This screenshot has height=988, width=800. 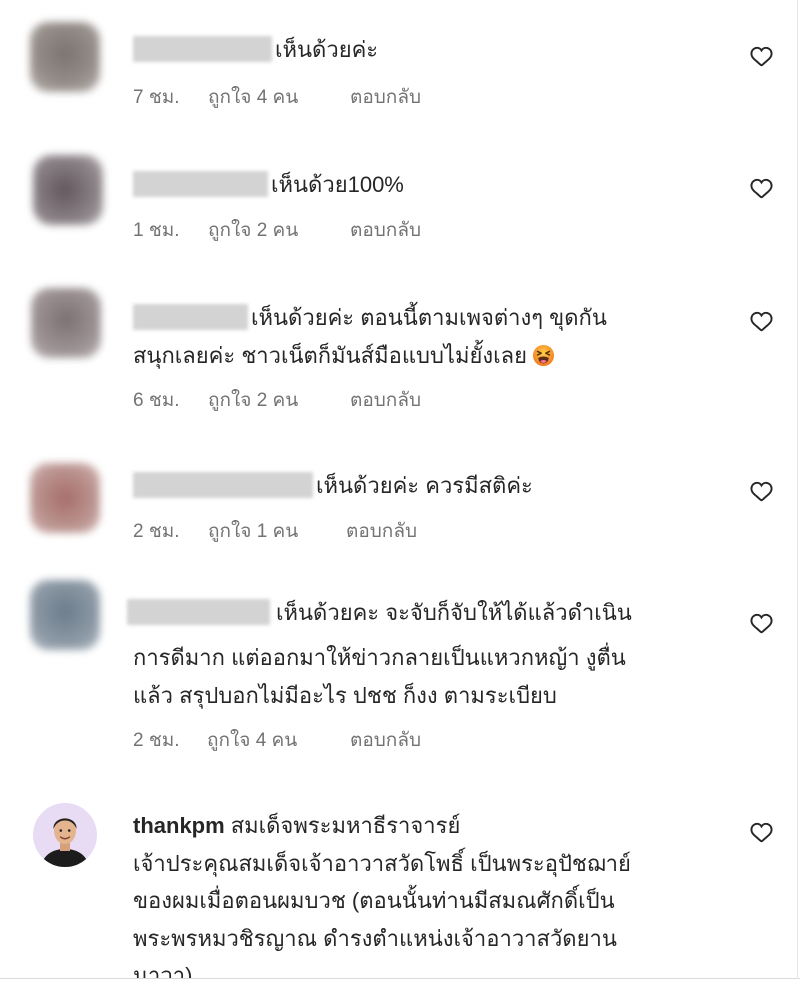 I want to click on comment-text-line: เห็นด้วยค่ะ, so click(x=433, y=50).